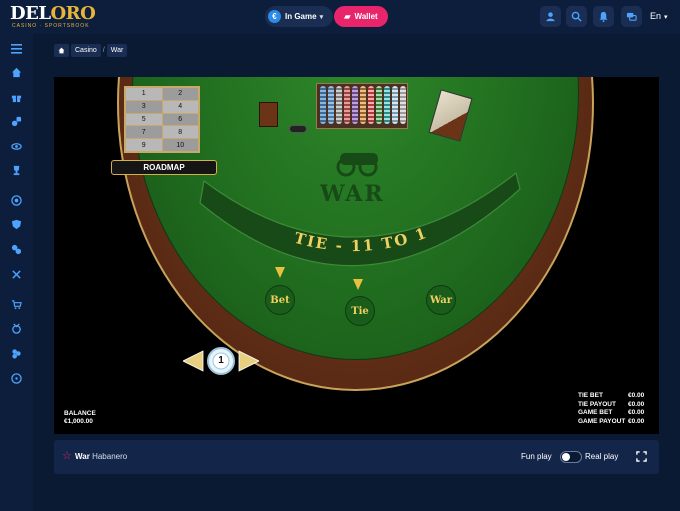 The image size is (680, 511). What do you see at coordinates (274, 16) in the screenshot?
I see `euro-coin-icon: €` at bounding box center [274, 16].